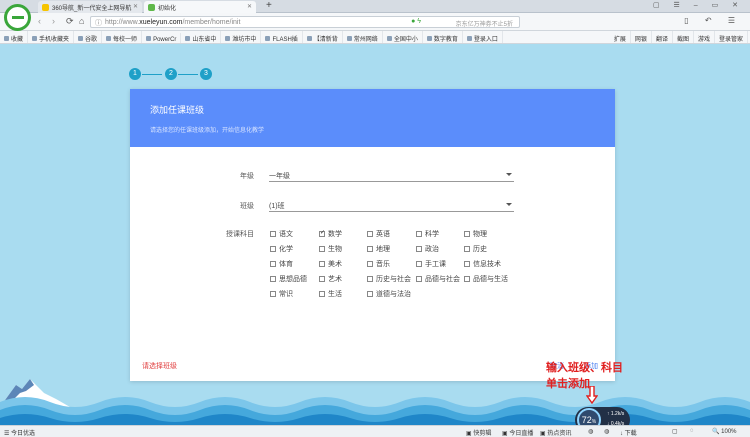 The width and height of the screenshot is (750, 437). Describe the element at coordinates (584, 376) in the screenshot. I see `tutorial-annotation: 输入班级、科目 单击添加` at that location.